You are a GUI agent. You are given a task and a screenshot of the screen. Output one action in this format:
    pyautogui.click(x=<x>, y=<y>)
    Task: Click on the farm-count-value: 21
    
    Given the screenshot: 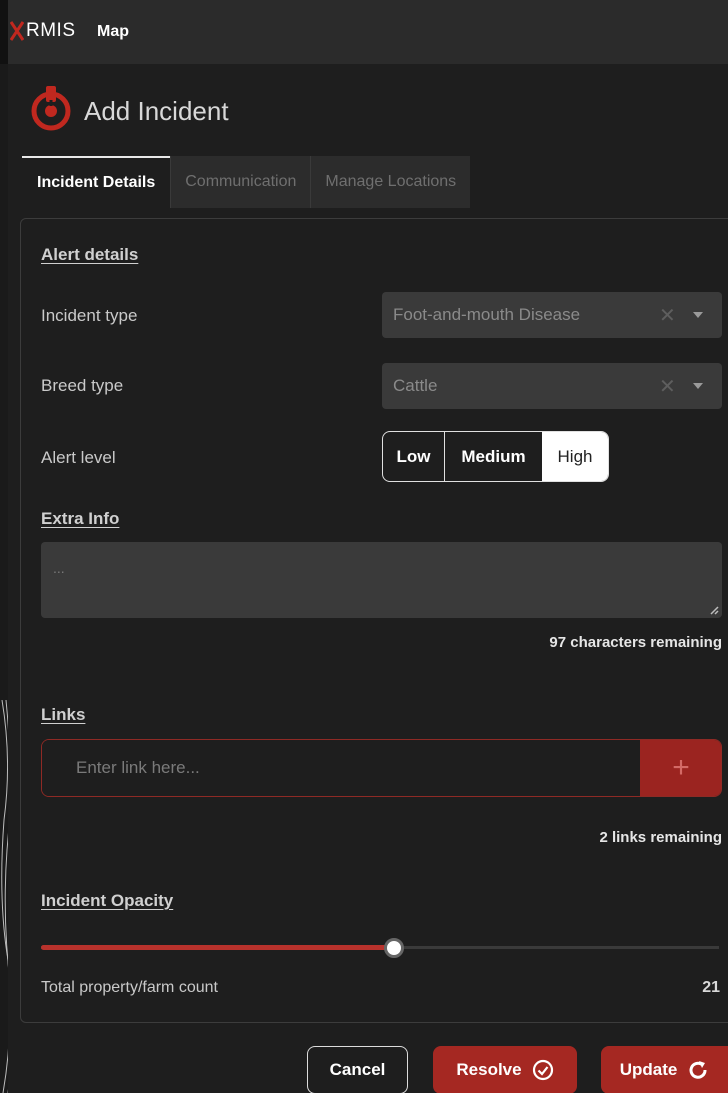 What is the action you would take?
    pyautogui.click(x=711, y=987)
    